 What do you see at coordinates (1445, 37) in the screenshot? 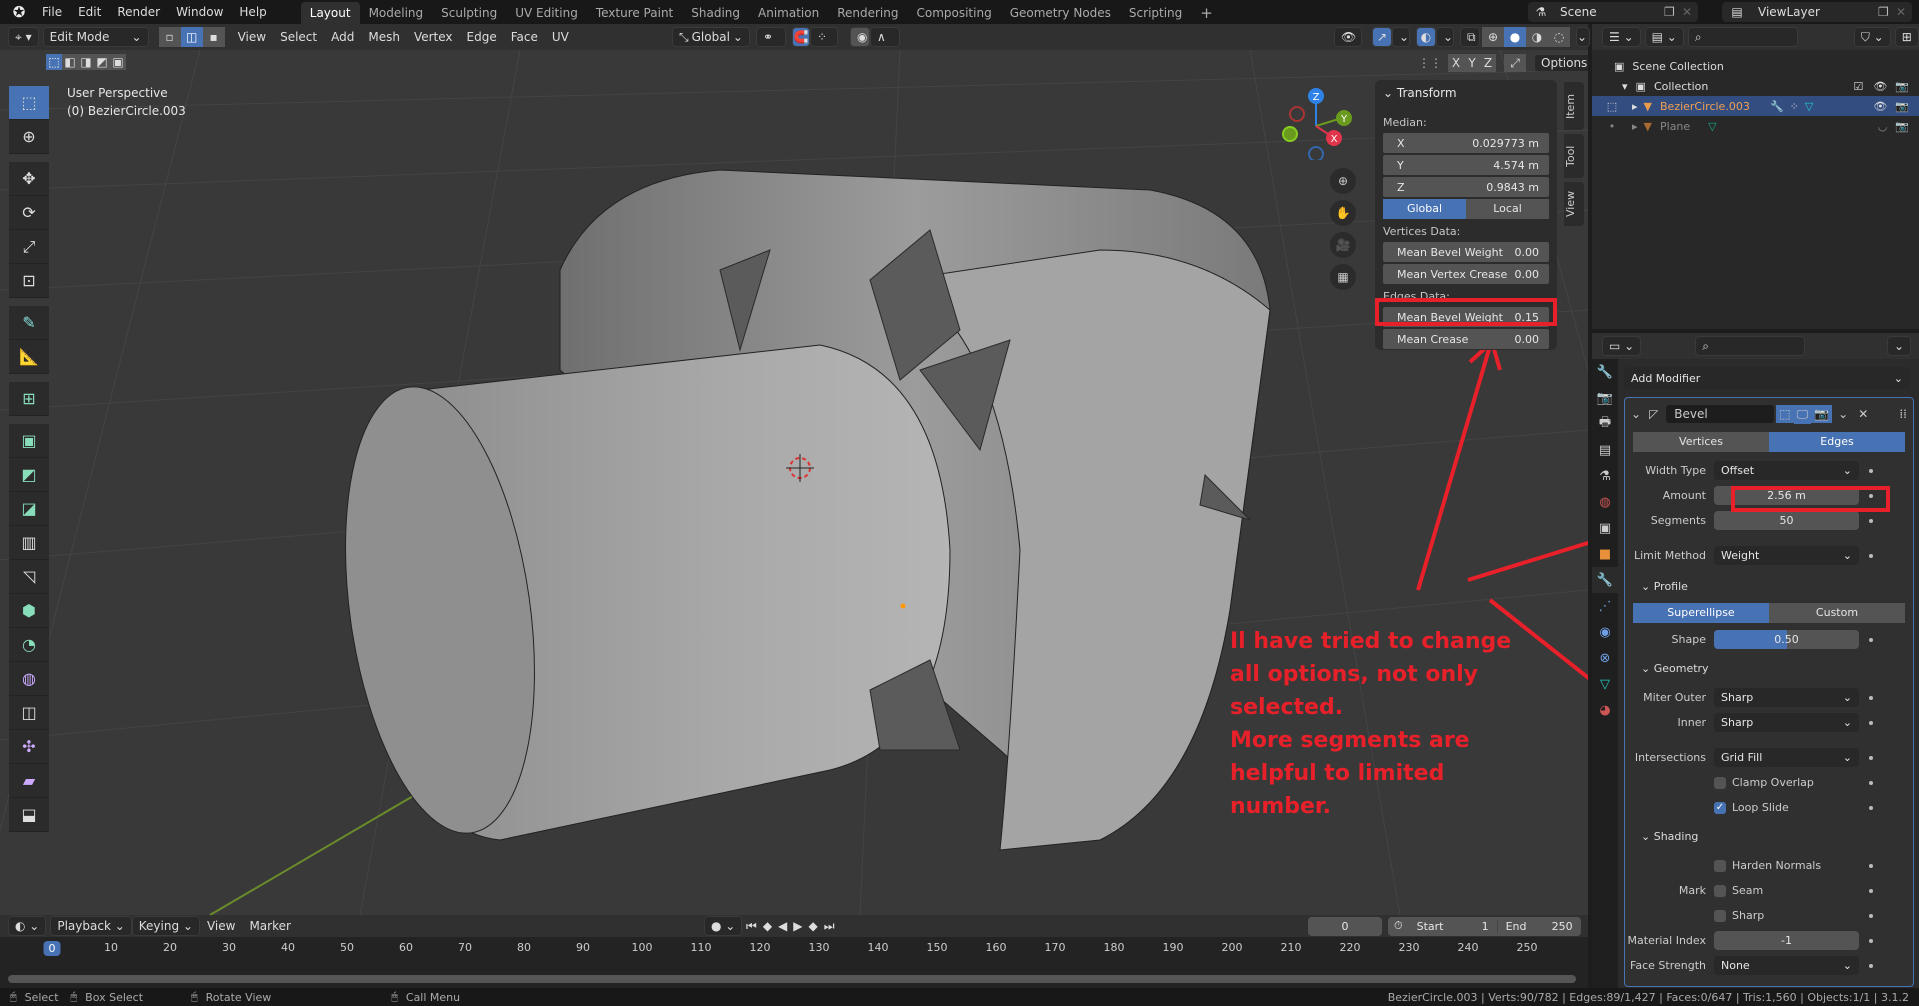
I see `overlay-dropdown: ⌄` at bounding box center [1445, 37].